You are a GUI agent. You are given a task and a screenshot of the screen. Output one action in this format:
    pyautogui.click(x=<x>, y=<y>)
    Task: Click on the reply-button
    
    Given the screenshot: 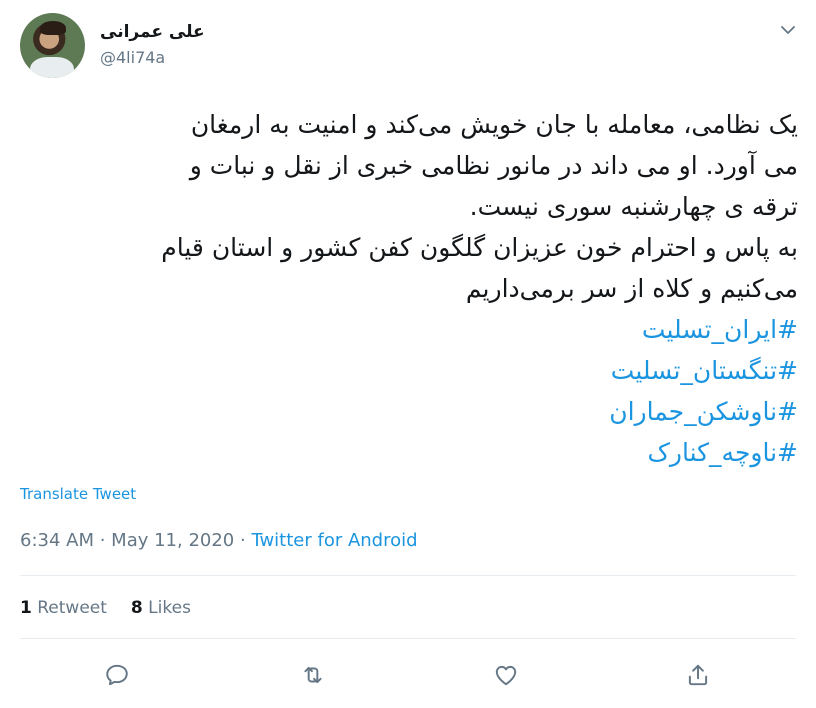 What is the action you would take?
    pyautogui.click(x=117, y=675)
    